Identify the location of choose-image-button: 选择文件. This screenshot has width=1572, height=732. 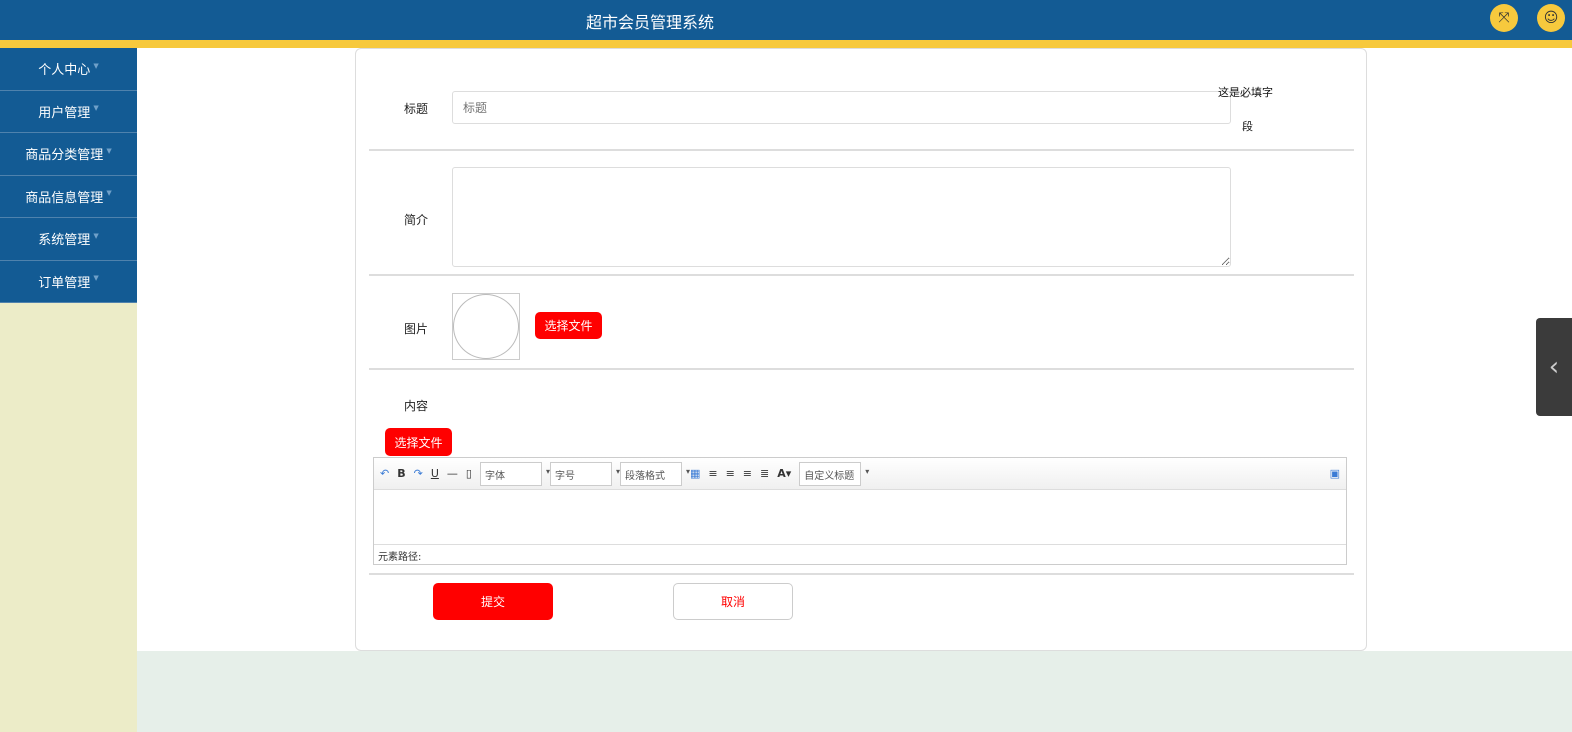
(568, 325).